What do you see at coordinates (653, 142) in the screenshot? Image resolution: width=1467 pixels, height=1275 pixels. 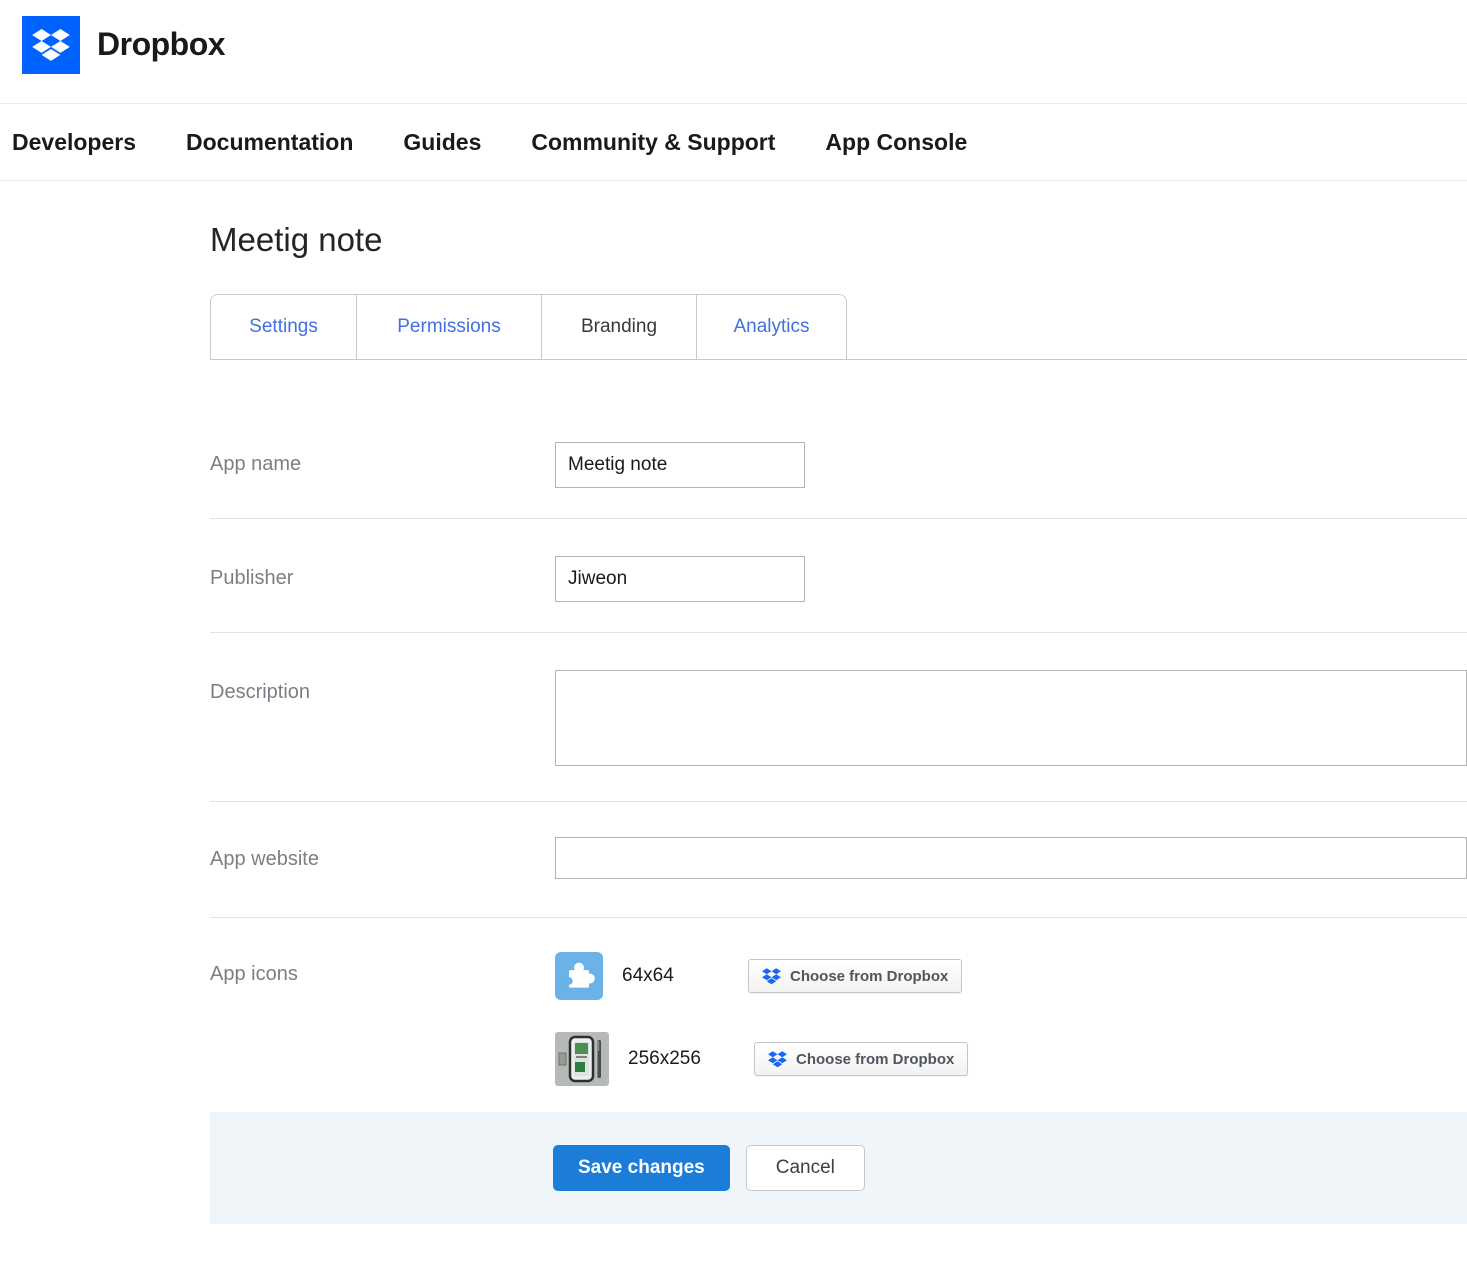 I see `nav-item-community-support: Community & Support` at bounding box center [653, 142].